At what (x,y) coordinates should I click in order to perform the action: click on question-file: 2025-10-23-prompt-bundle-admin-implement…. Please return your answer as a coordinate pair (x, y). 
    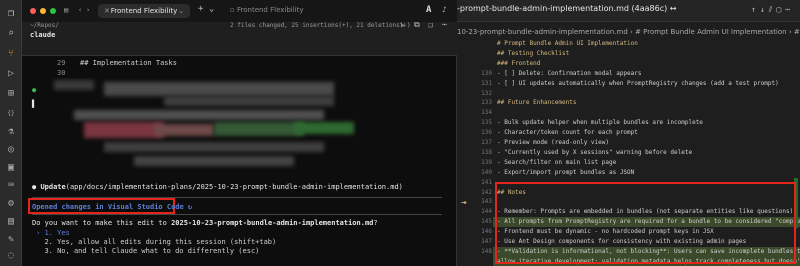
    Looking at the image, I should click on (272, 223).